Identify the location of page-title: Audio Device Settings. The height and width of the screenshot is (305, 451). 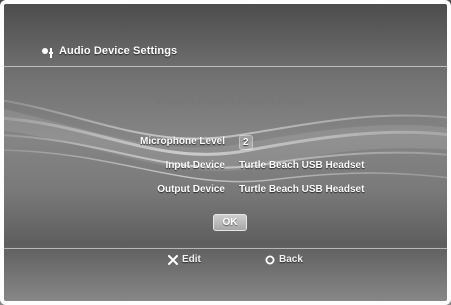
(118, 51).